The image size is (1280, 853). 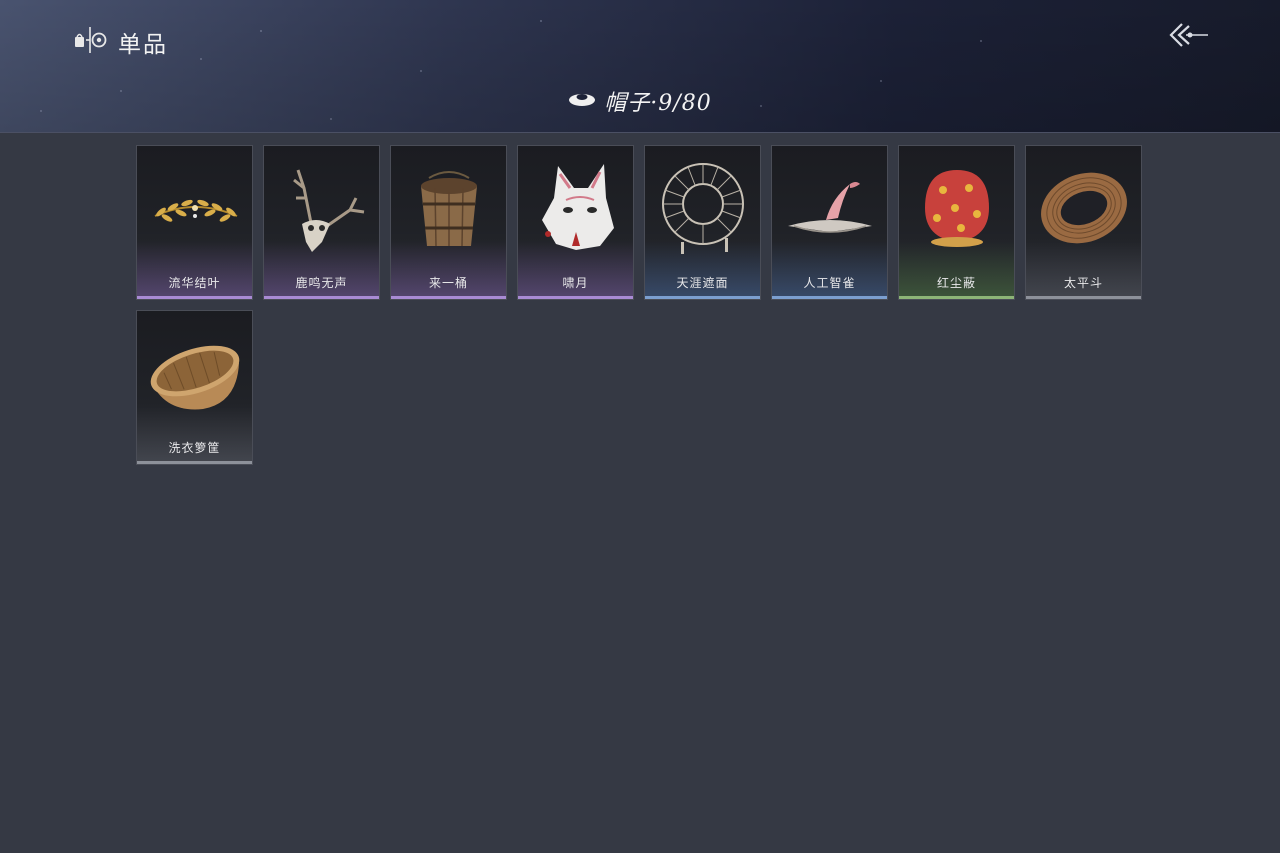 I want to click on item-name: 天涯遮面, so click(x=702, y=283).